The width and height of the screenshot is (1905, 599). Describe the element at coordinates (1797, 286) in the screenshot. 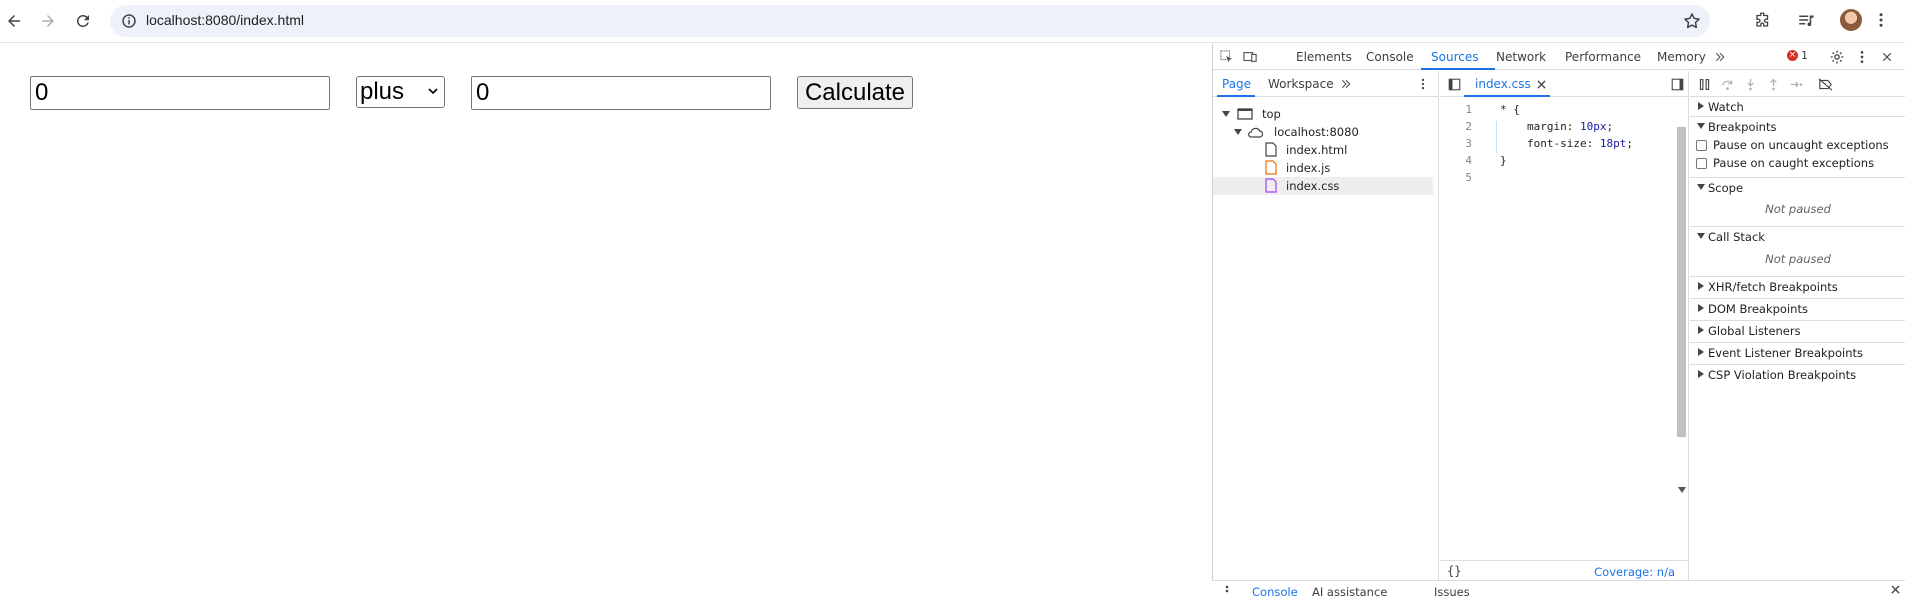

I see `section-xhr-breakpoints: XHR/fetch Breakpoints` at that location.